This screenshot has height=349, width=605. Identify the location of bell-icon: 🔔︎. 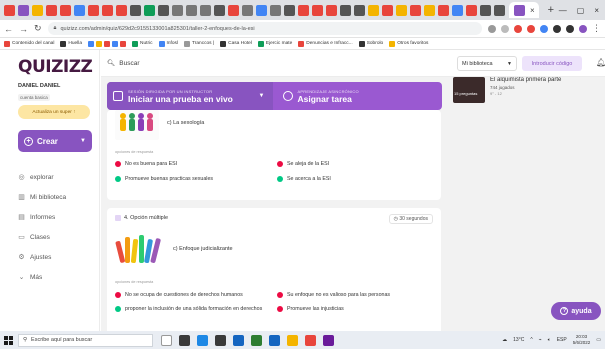
(600, 62).